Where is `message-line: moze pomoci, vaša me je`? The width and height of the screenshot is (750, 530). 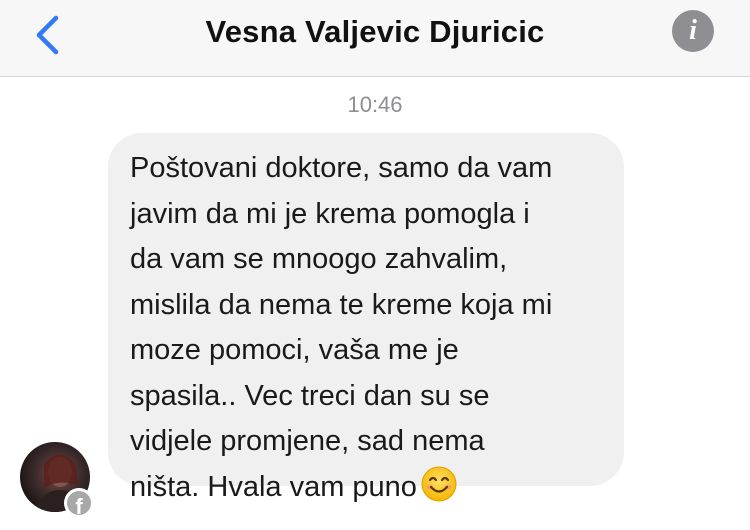
message-line: moze pomoci, vaša me je is located at coordinates (294, 350).